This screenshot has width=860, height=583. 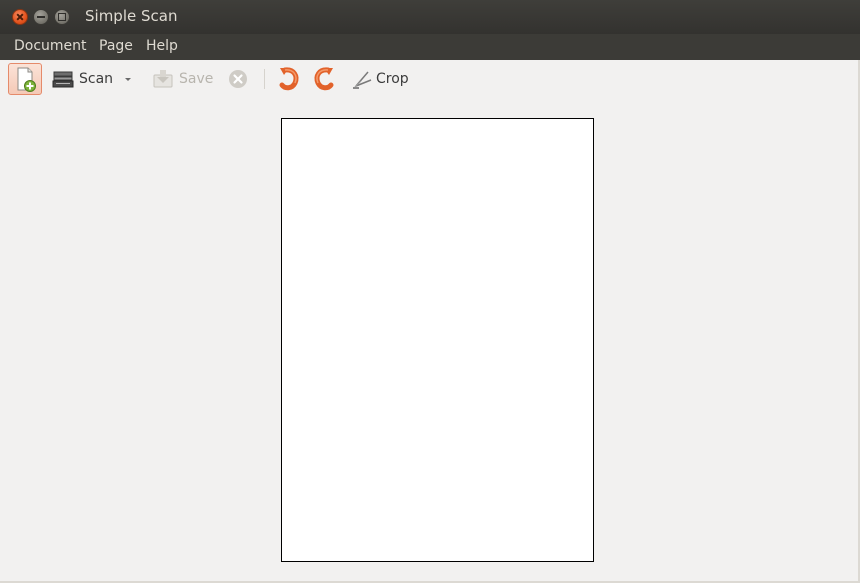 What do you see at coordinates (62, 17) in the screenshot?
I see `window-maximize-button` at bounding box center [62, 17].